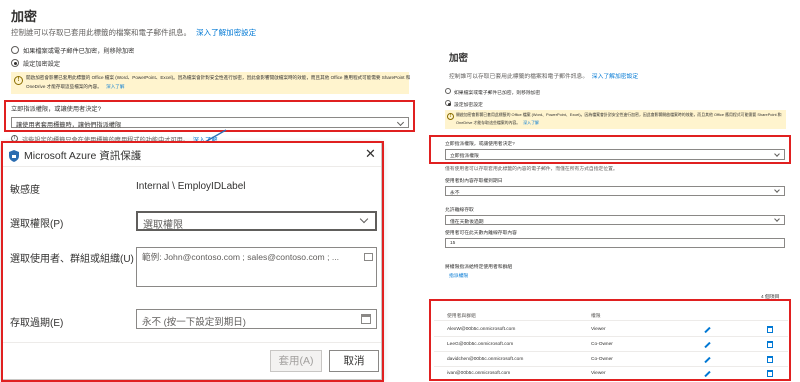  What do you see at coordinates (615, 220) in the screenshot?
I see `offline-dropdown: 僅在天數後過期` at bounding box center [615, 220].